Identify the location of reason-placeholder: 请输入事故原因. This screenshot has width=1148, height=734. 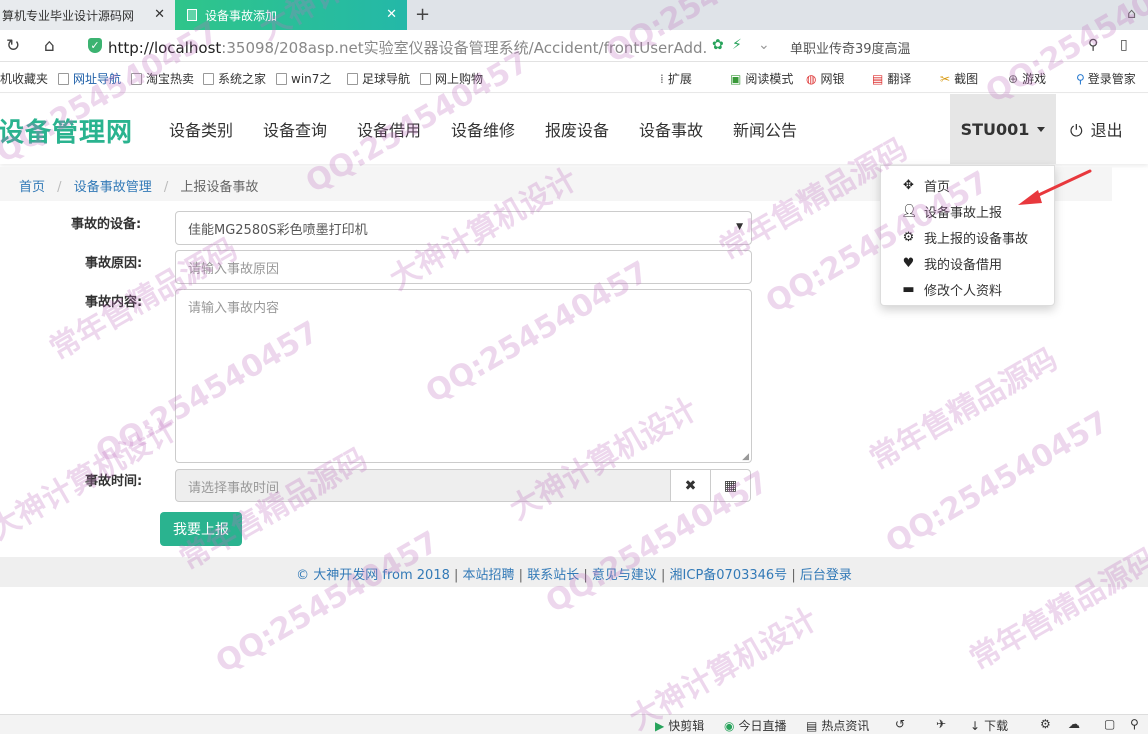
(234, 269).